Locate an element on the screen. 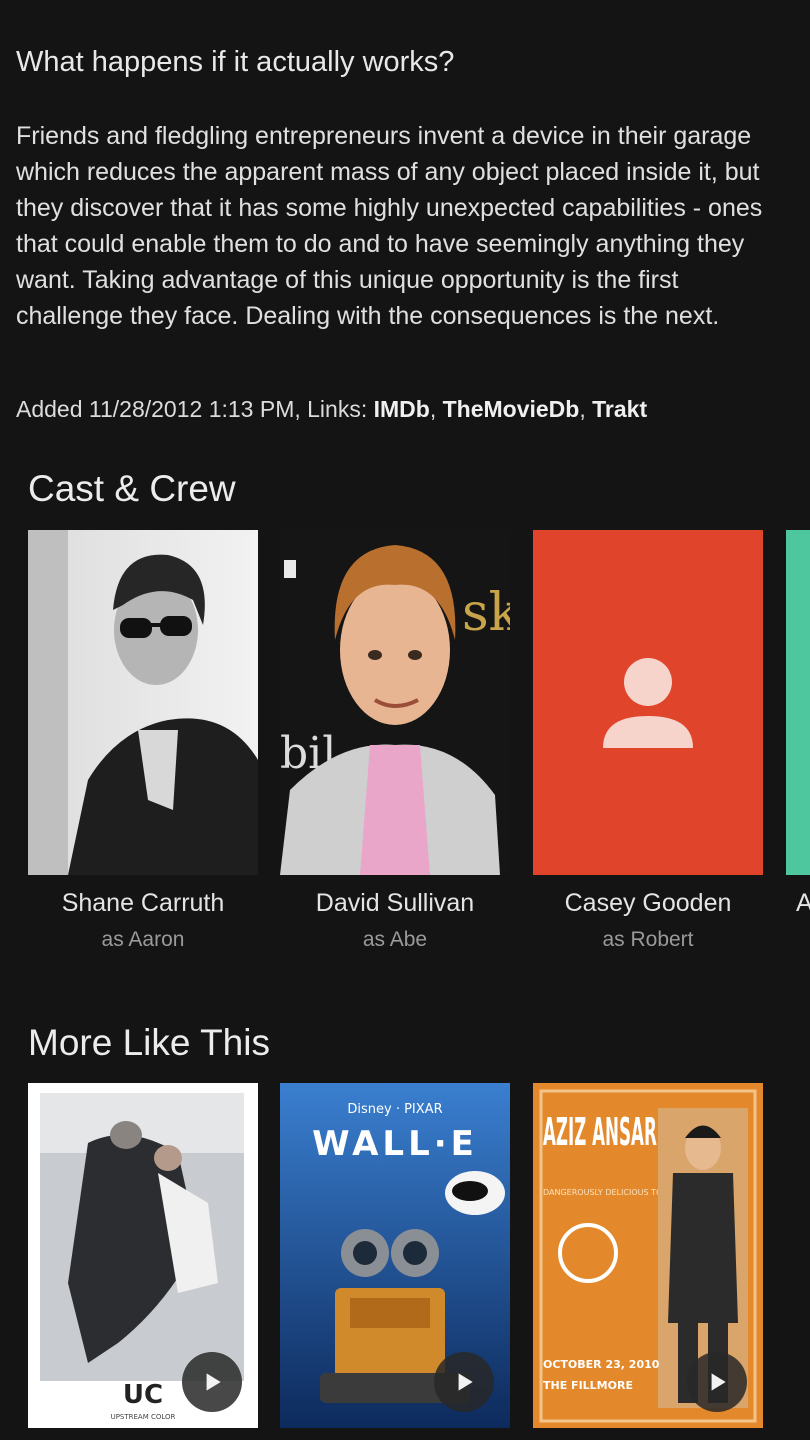  movie-tagline: What happens if it actually works? is located at coordinates (235, 62).